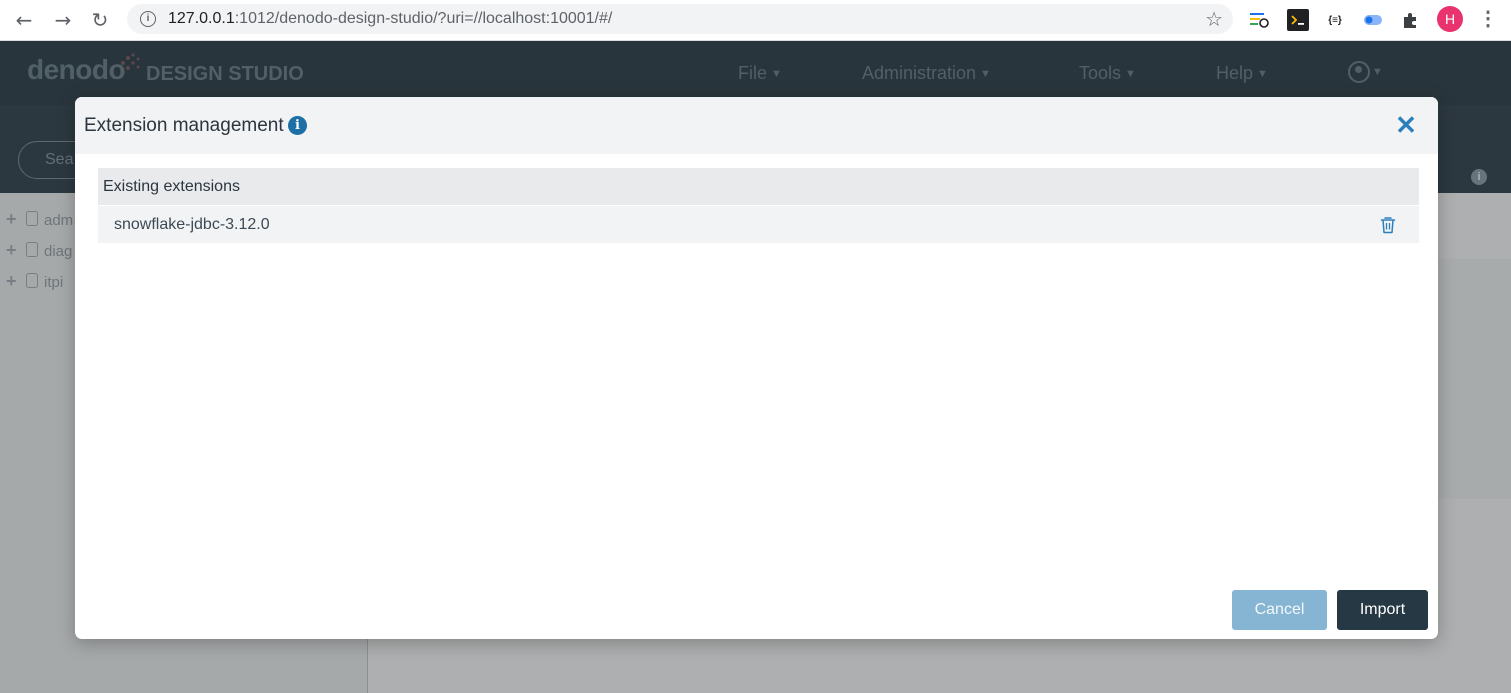 The height and width of the screenshot is (693, 1511). Describe the element at coordinates (1214, 19) in the screenshot. I see `bookmark-star-icon: ☆` at that location.